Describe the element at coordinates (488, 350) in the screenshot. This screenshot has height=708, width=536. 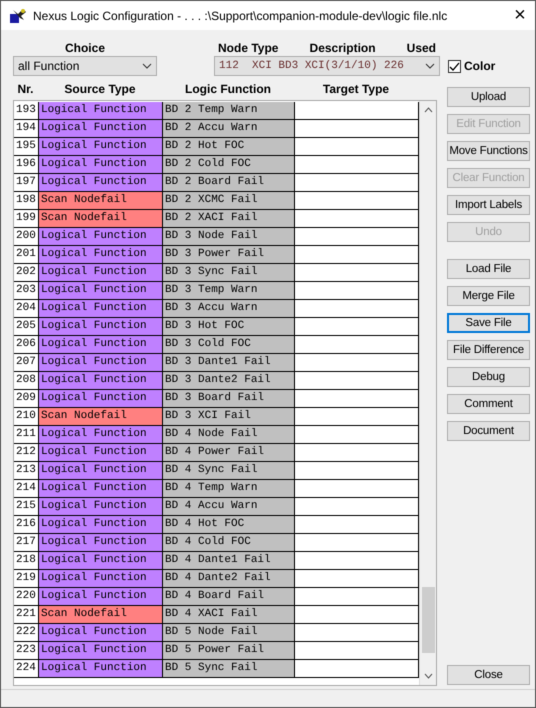
I see `action-button: File Difference` at that location.